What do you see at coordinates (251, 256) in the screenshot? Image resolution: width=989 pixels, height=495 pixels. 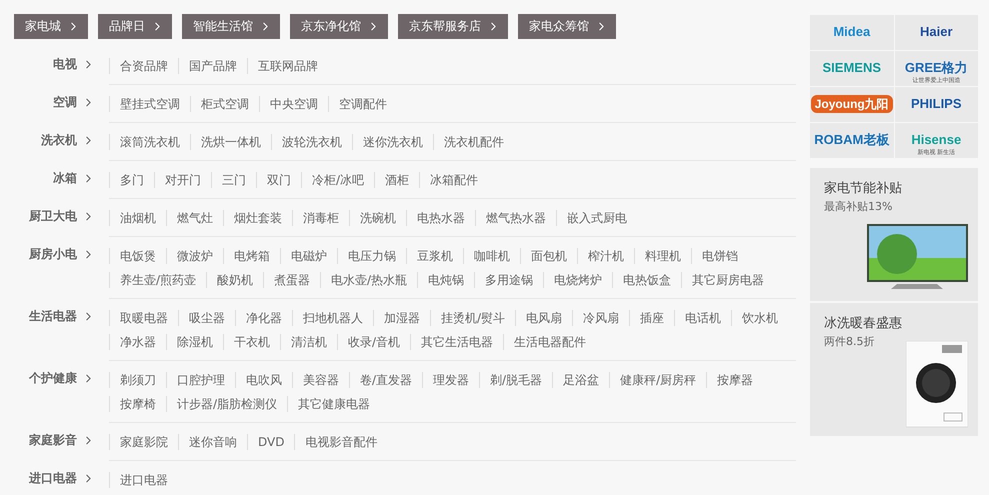 I see `subcategory-link: 电烤箱` at bounding box center [251, 256].